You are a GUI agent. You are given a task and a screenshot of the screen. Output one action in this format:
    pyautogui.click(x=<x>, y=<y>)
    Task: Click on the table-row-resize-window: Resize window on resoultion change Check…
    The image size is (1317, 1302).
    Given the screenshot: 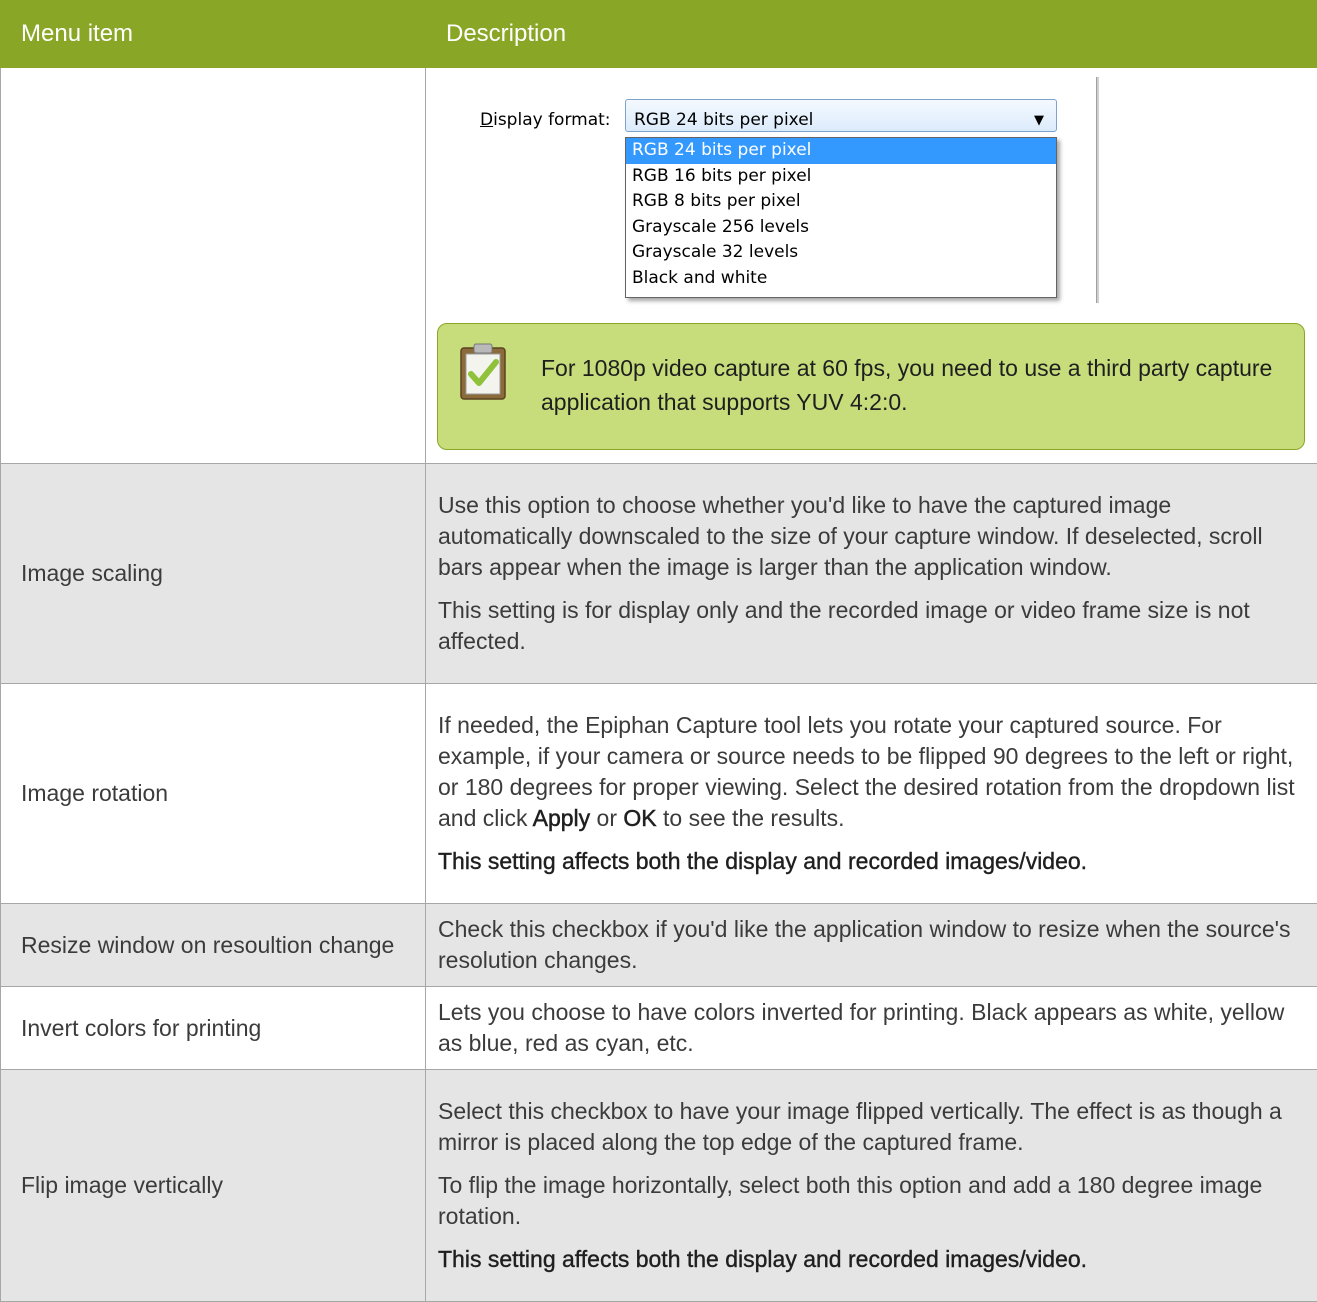 What is the action you would take?
    pyautogui.click(x=659, y=945)
    